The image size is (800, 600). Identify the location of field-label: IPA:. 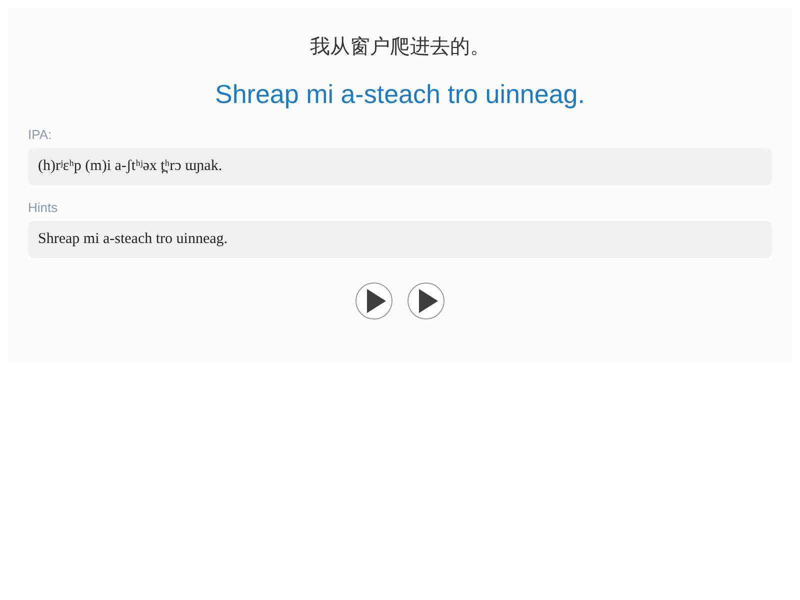
(40, 135).